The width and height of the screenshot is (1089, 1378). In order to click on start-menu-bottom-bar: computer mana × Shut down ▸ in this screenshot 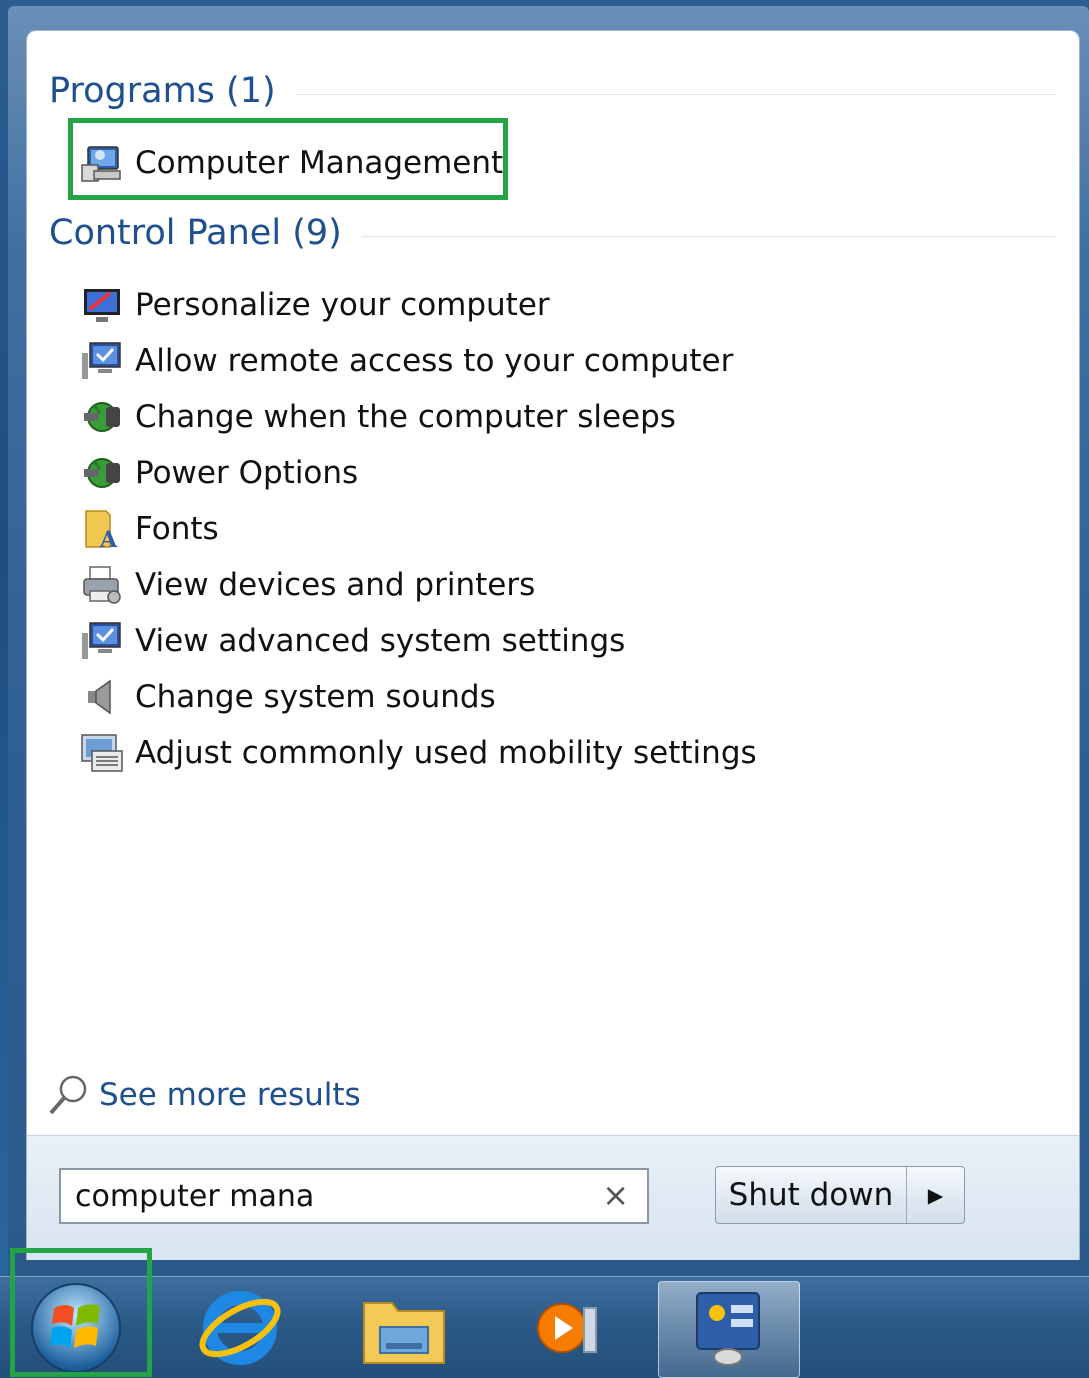, I will do `click(553, 1197)`.